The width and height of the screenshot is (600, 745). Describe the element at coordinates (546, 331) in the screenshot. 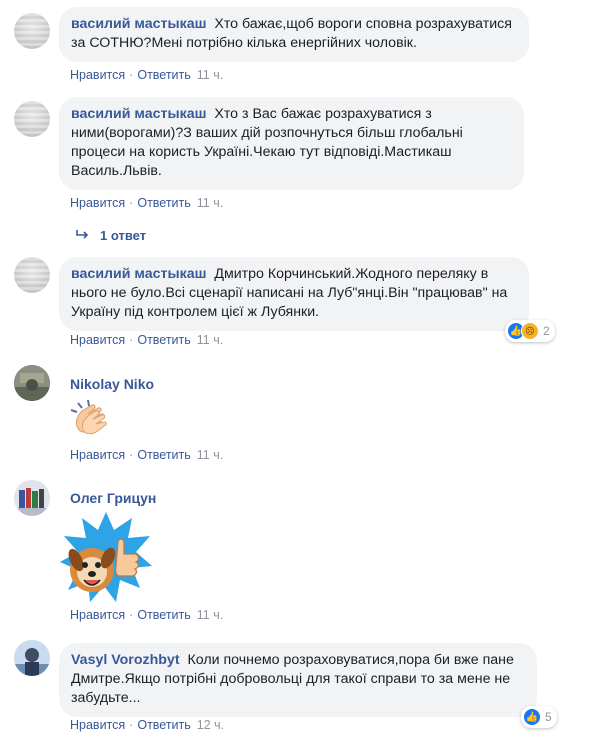

I see `reactions-count: 2` at that location.